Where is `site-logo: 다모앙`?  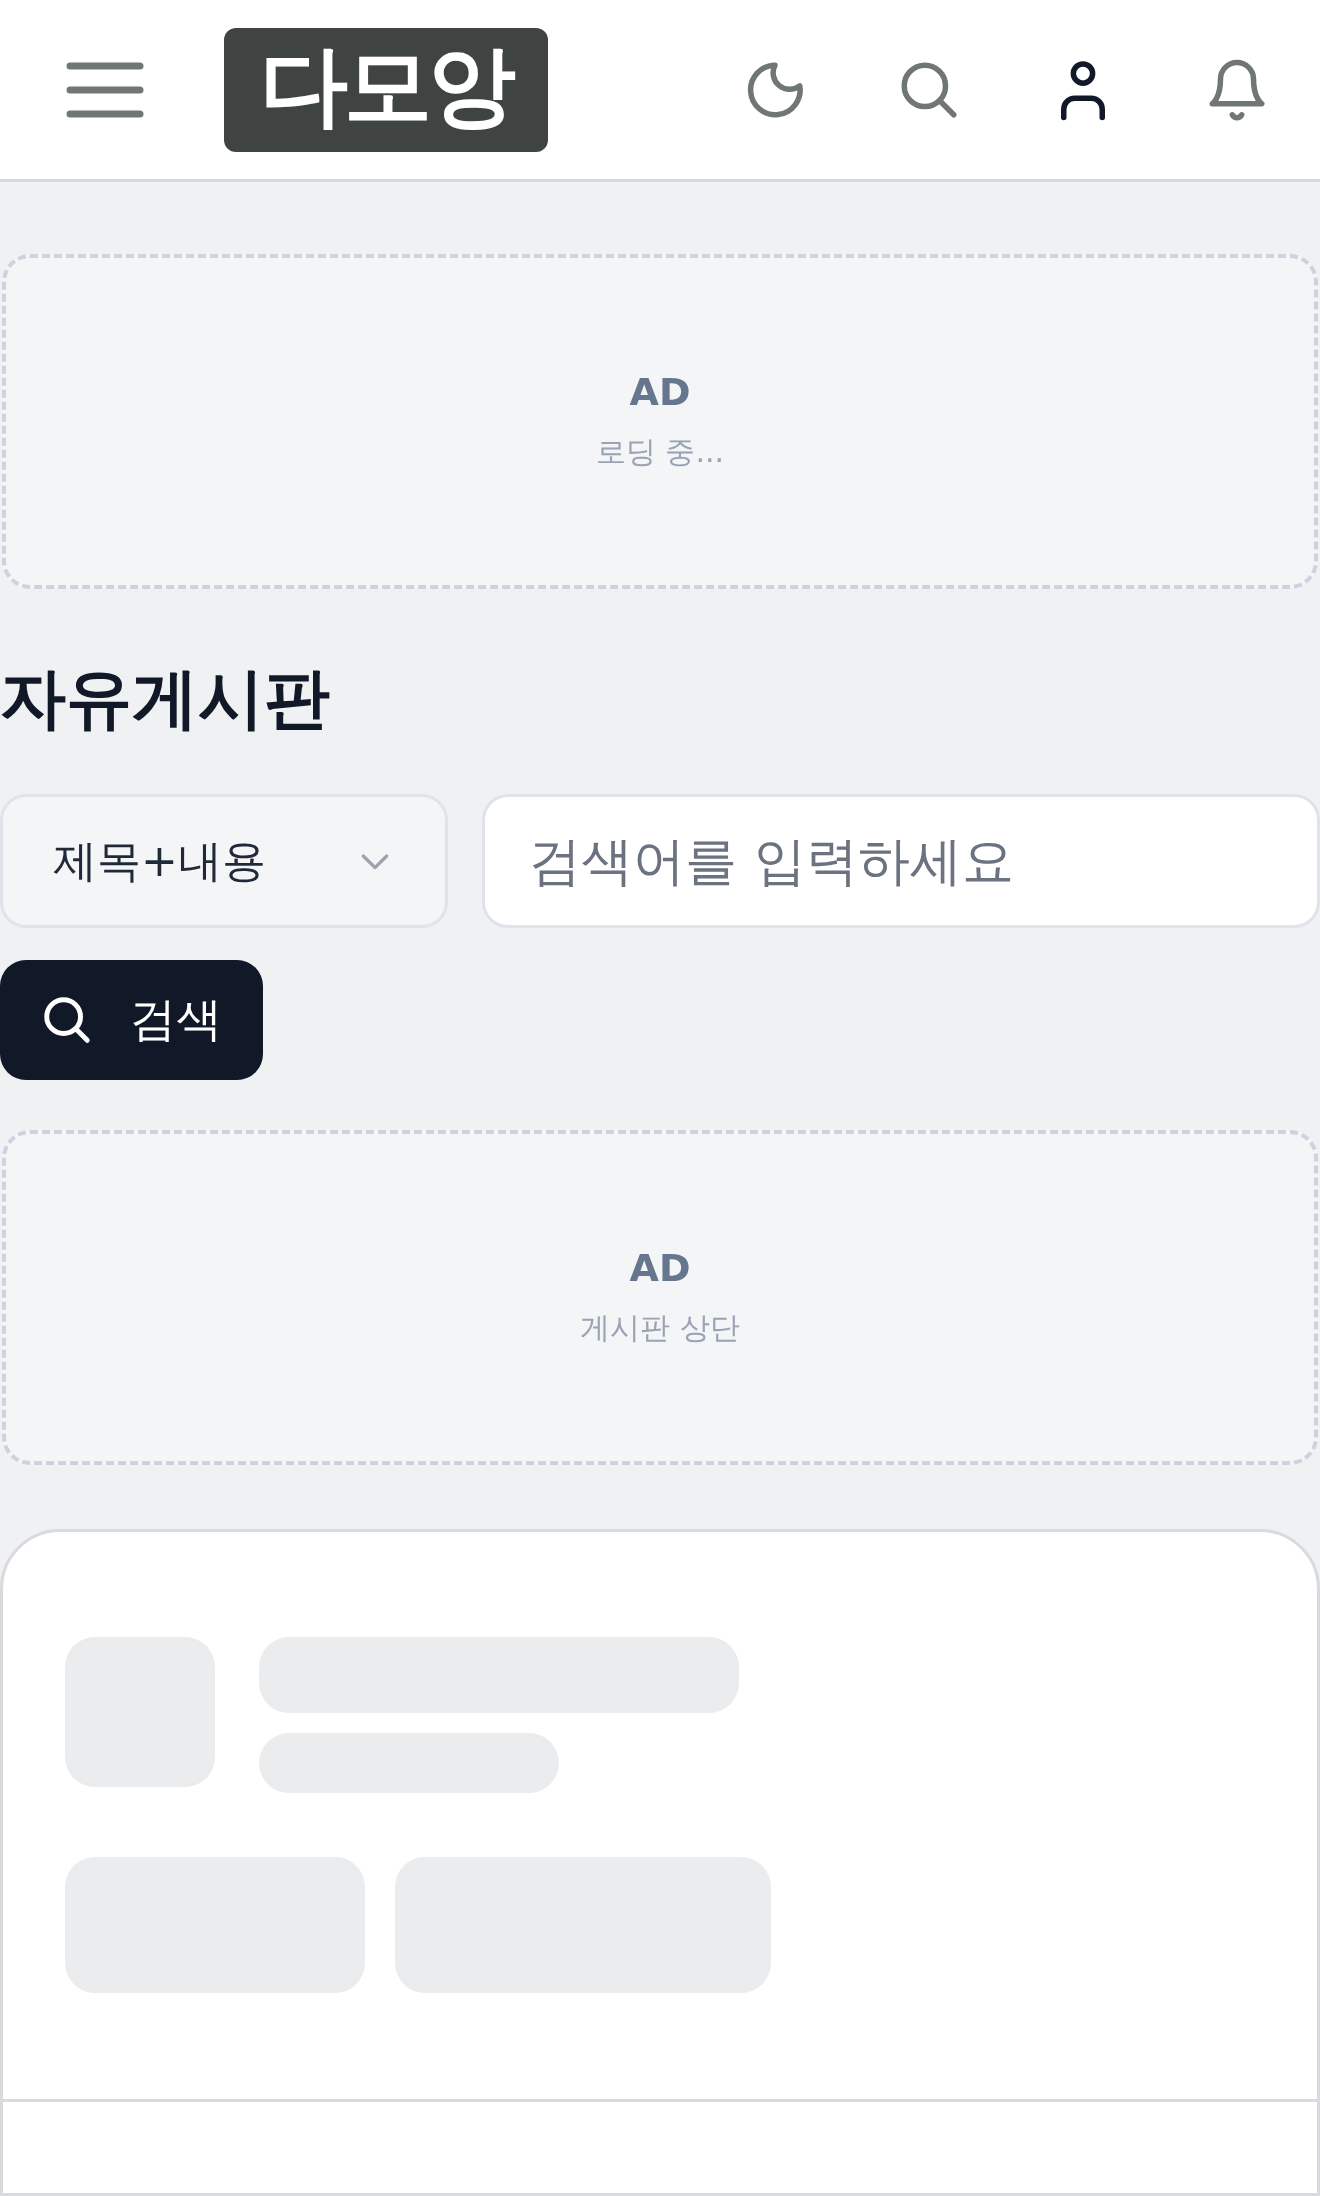
site-logo: 다모앙 is located at coordinates (386, 89).